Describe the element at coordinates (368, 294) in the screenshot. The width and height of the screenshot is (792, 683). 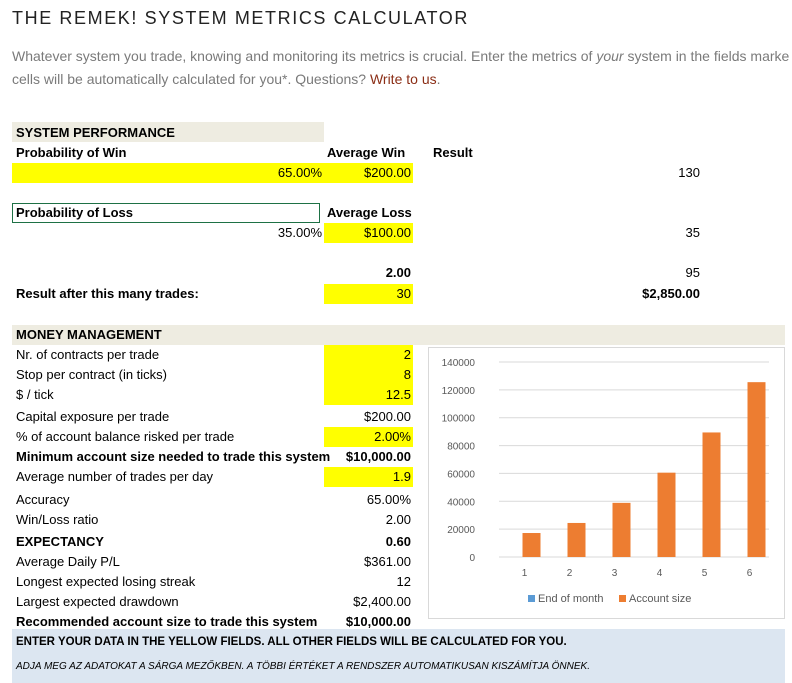
I see `trades-input: 30` at that location.